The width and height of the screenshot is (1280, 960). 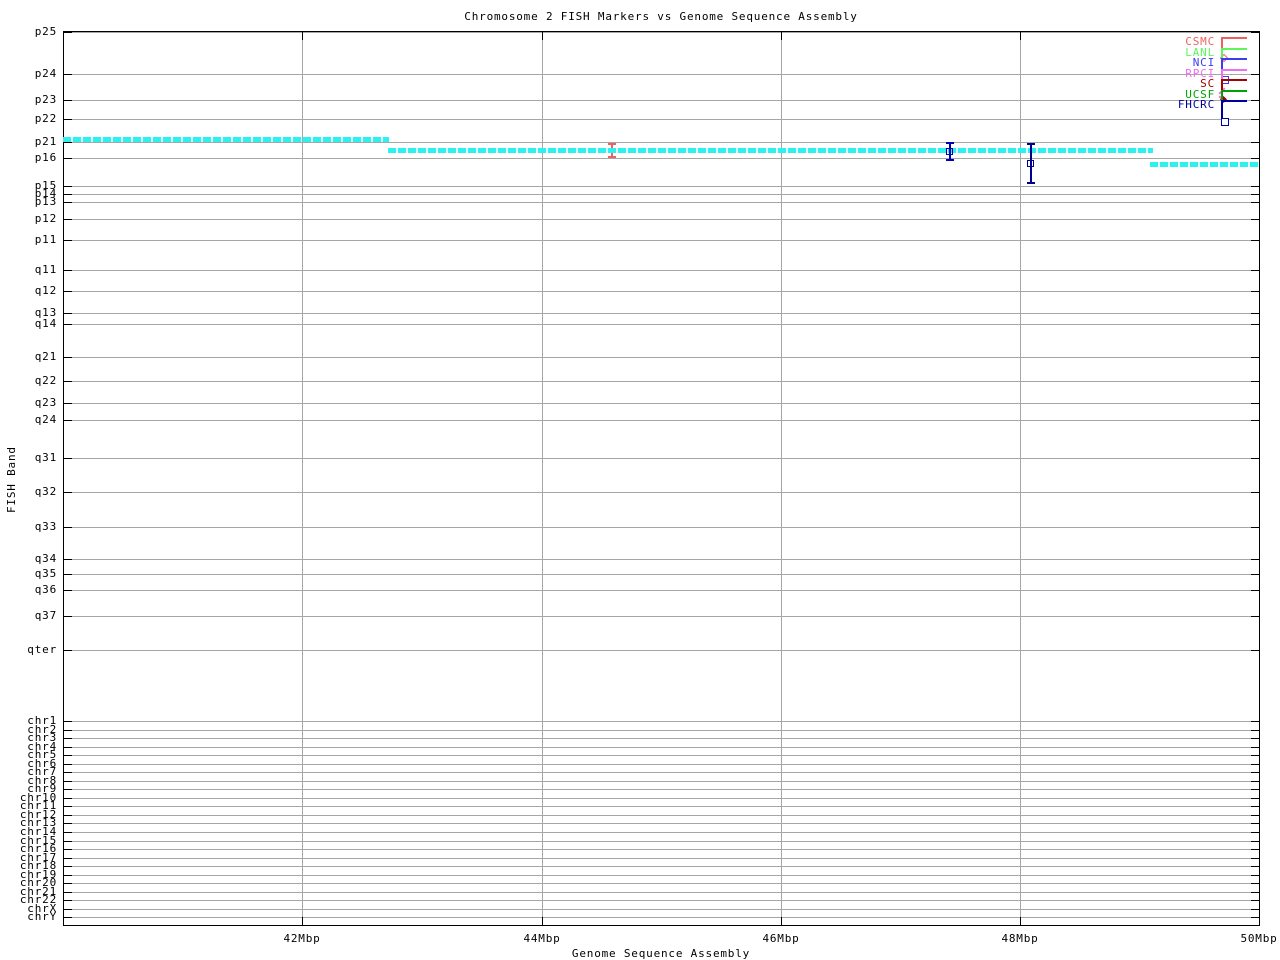 I want to click on ytick-left-q24, so click(x=68, y=420).